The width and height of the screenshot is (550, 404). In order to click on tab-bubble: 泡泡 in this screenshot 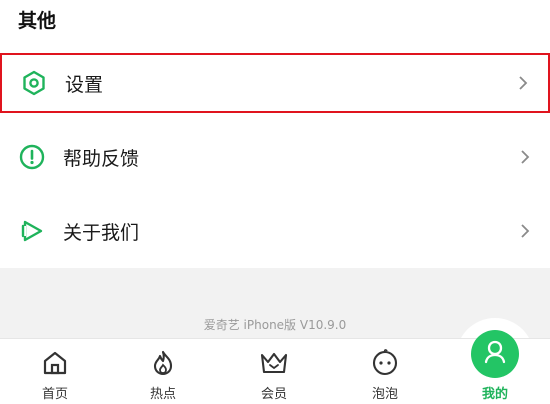, I will do `click(385, 371)`.